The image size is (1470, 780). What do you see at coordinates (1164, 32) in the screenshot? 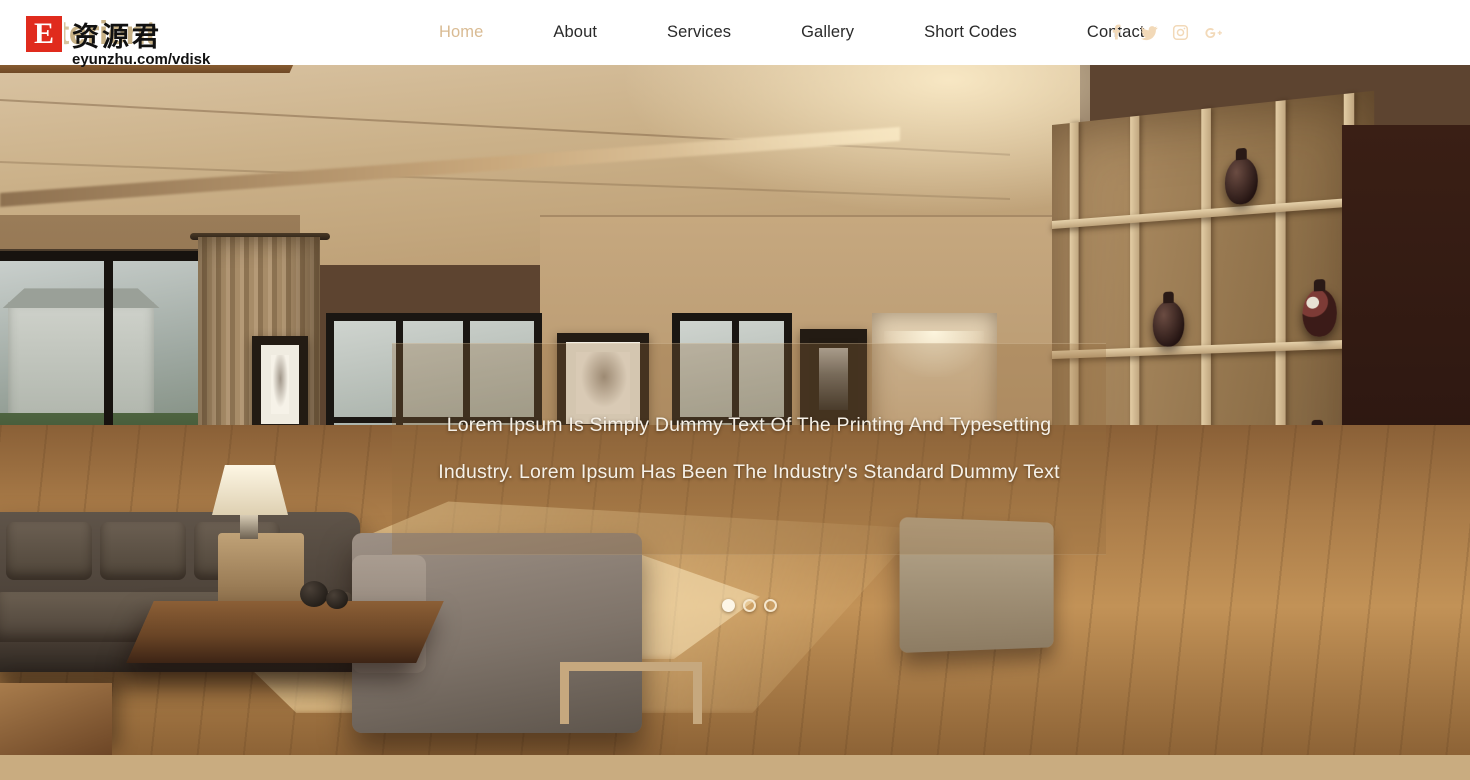
I see `social-links` at bounding box center [1164, 32].